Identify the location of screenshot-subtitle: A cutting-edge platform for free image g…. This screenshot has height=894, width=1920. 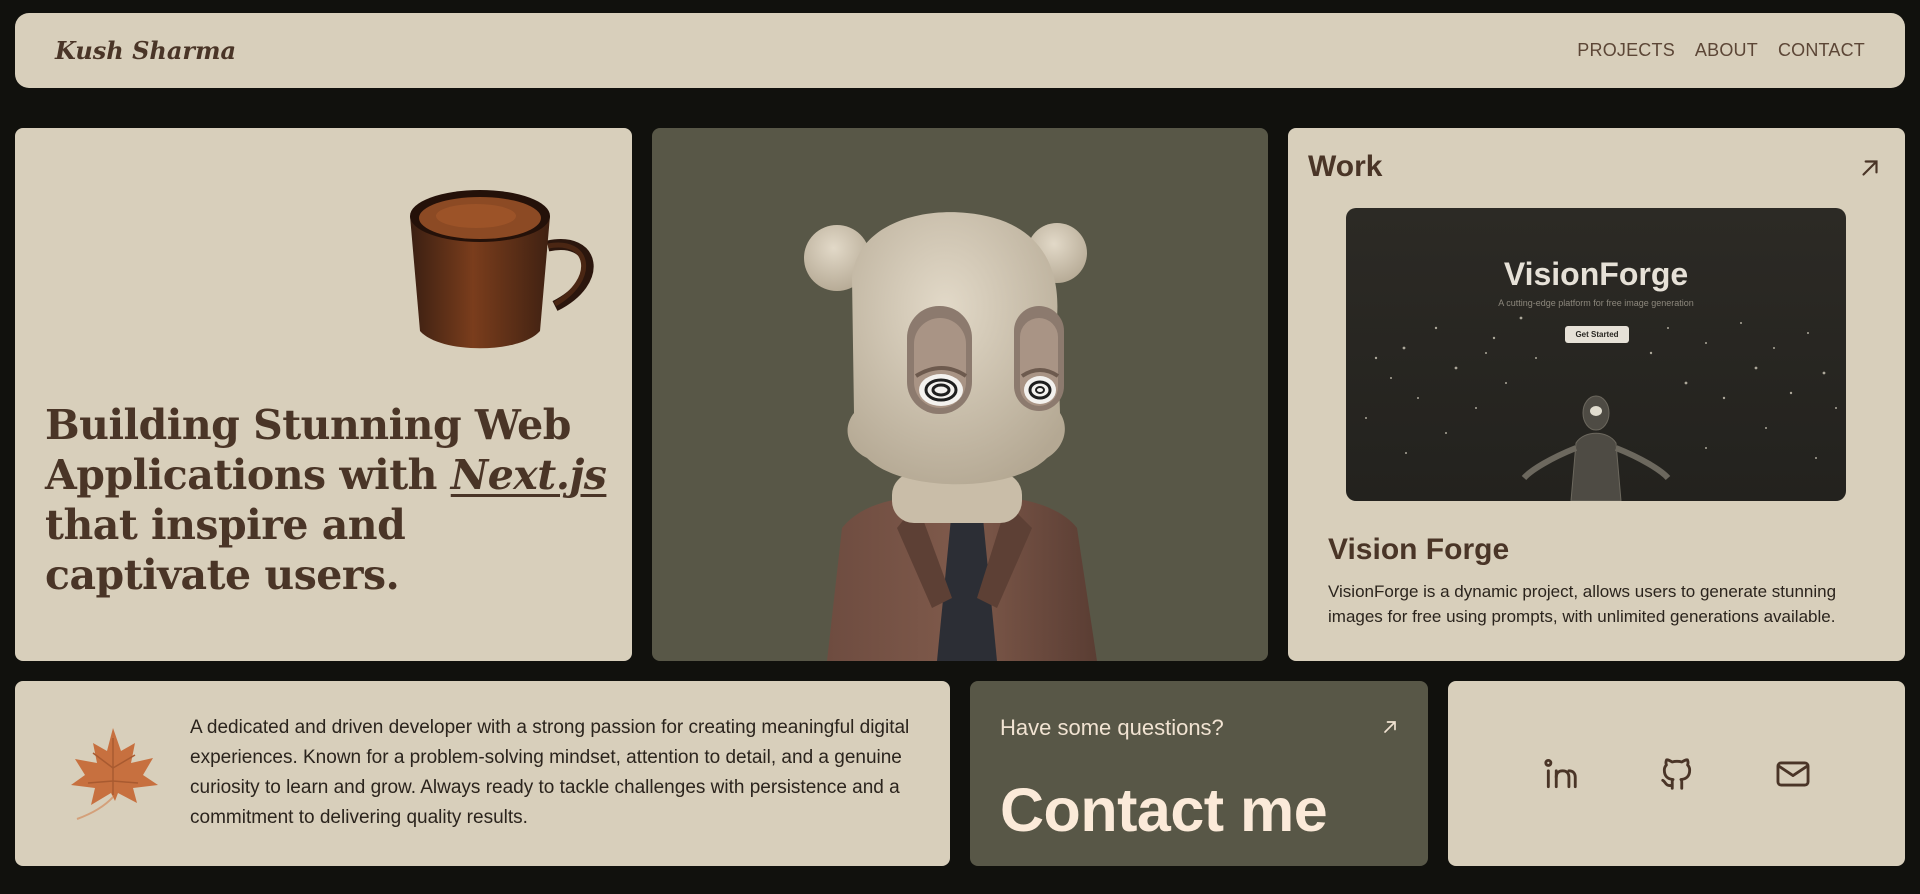
(1596, 303).